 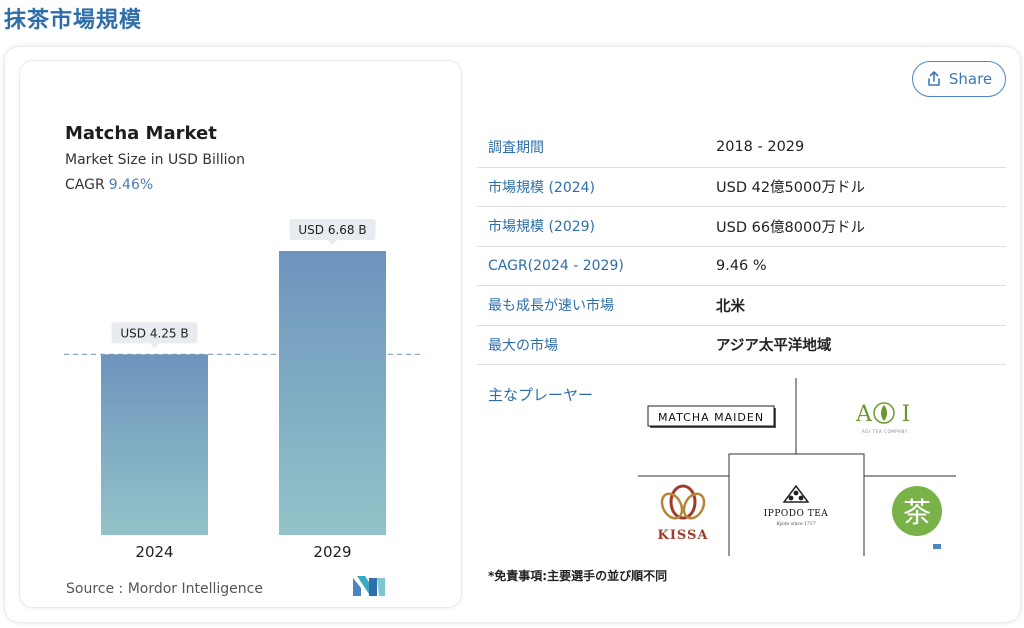 What do you see at coordinates (683, 535) in the screenshot?
I see `kissa-text: KISSA` at bounding box center [683, 535].